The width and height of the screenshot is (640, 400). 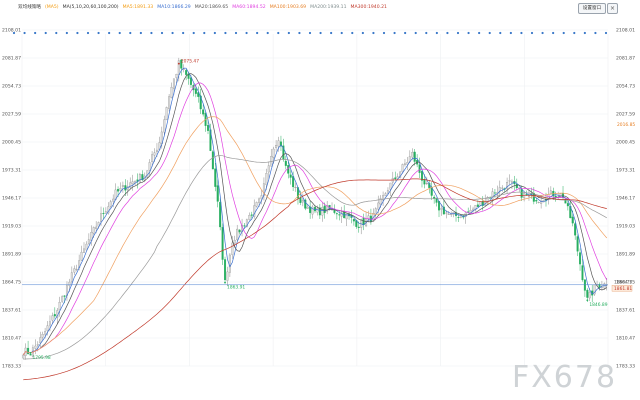 What do you see at coordinates (623, 282) in the screenshot?
I see `current-price-upper-label: 1864.75` at bounding box center [623, 282].